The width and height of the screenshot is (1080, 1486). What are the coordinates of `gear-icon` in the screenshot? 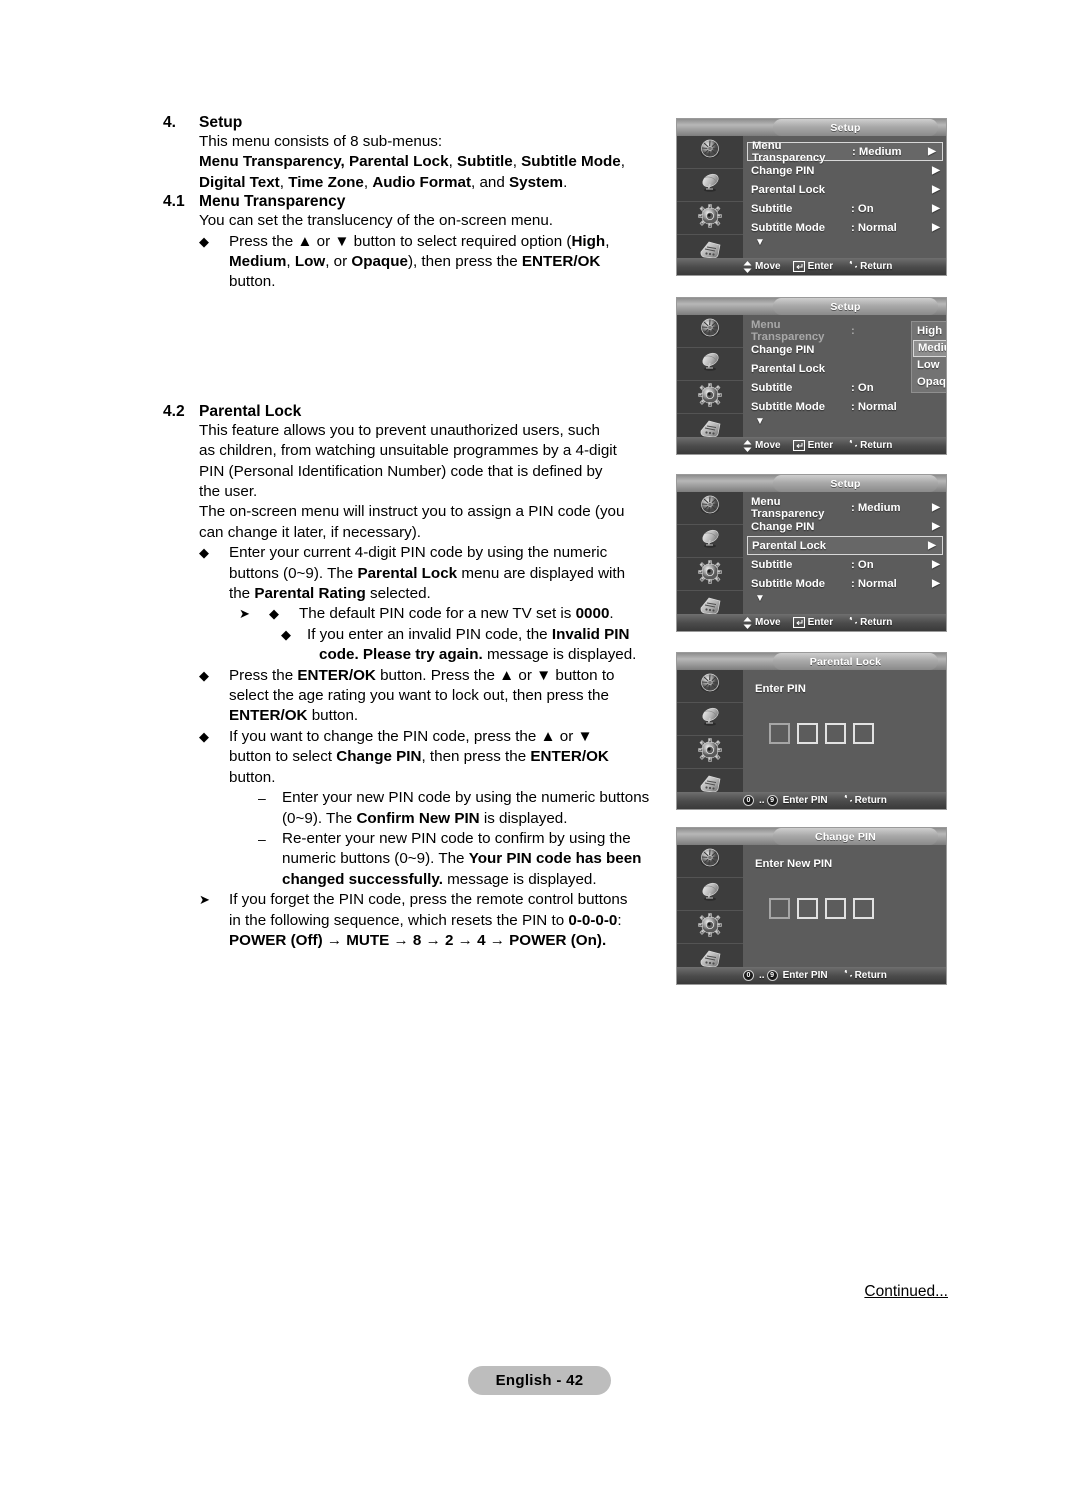 It's located at (710, 574).